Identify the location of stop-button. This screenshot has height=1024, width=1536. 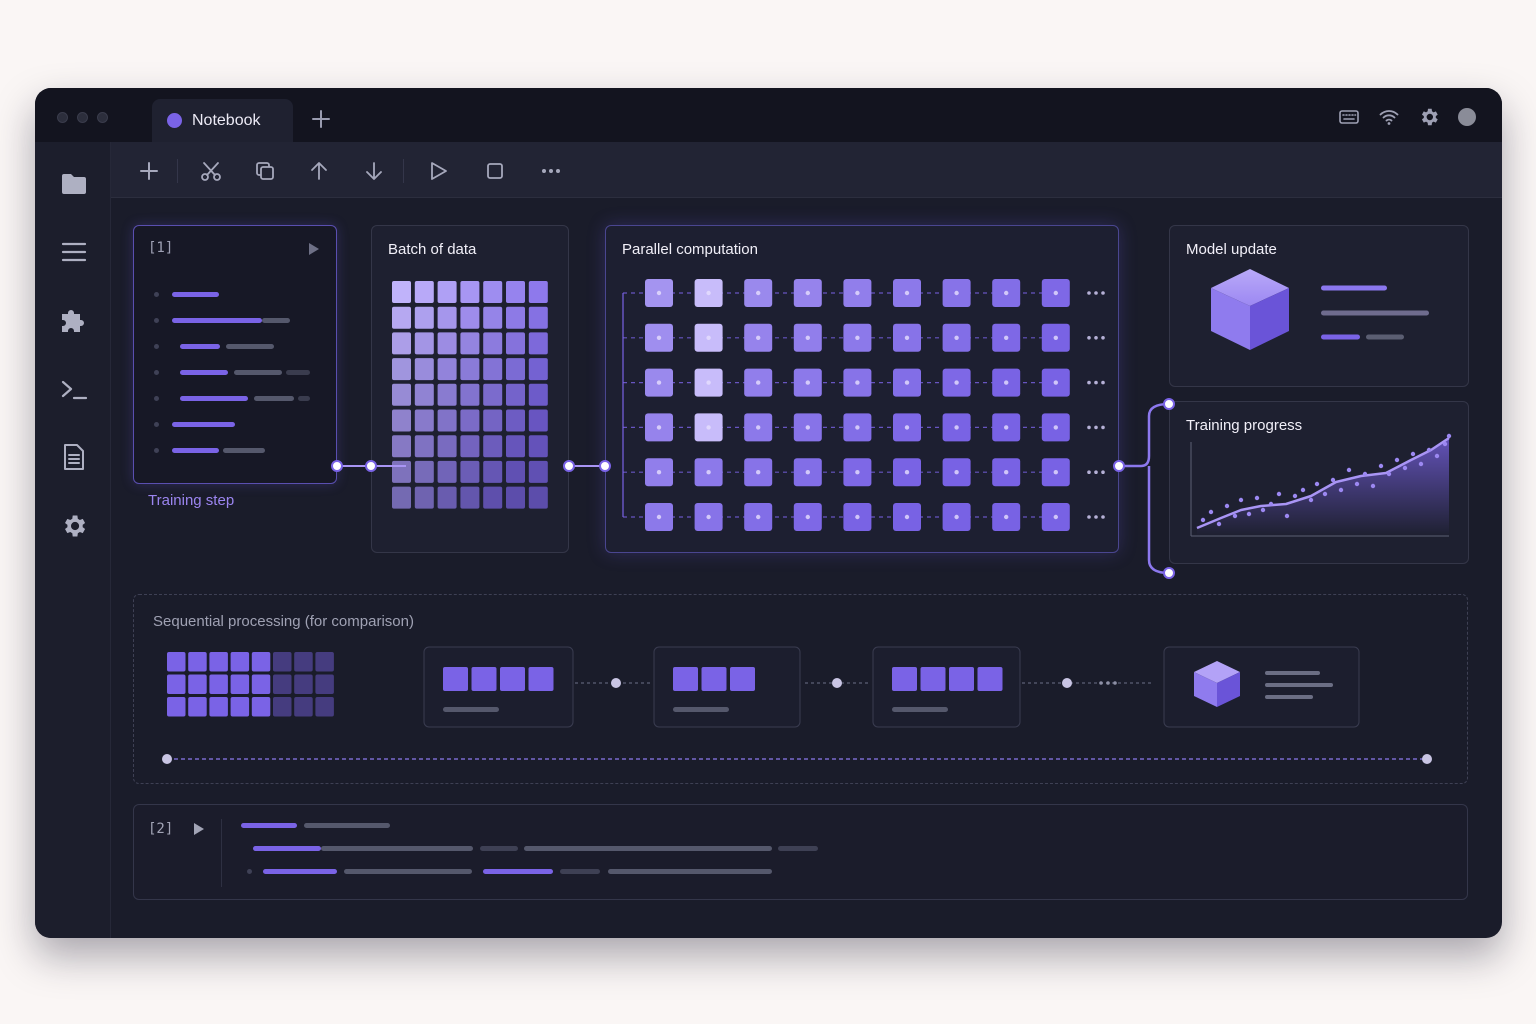
(495, 171).